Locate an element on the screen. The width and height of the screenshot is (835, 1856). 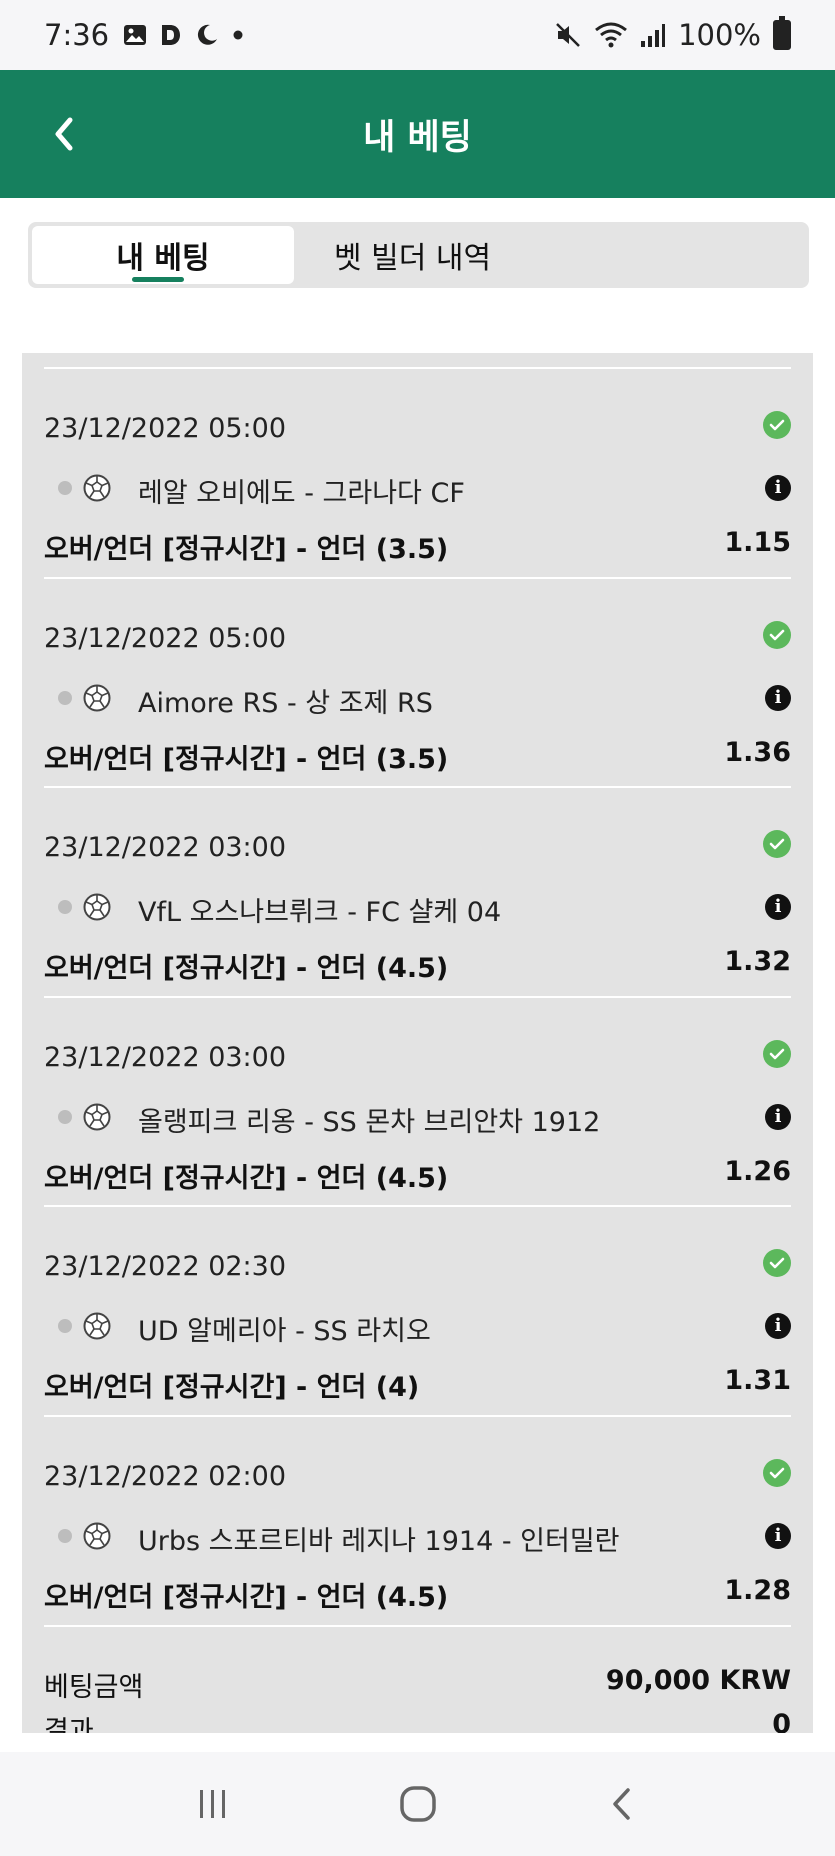
tab-label: 내 베팅 is located at coordinates (163, 258).